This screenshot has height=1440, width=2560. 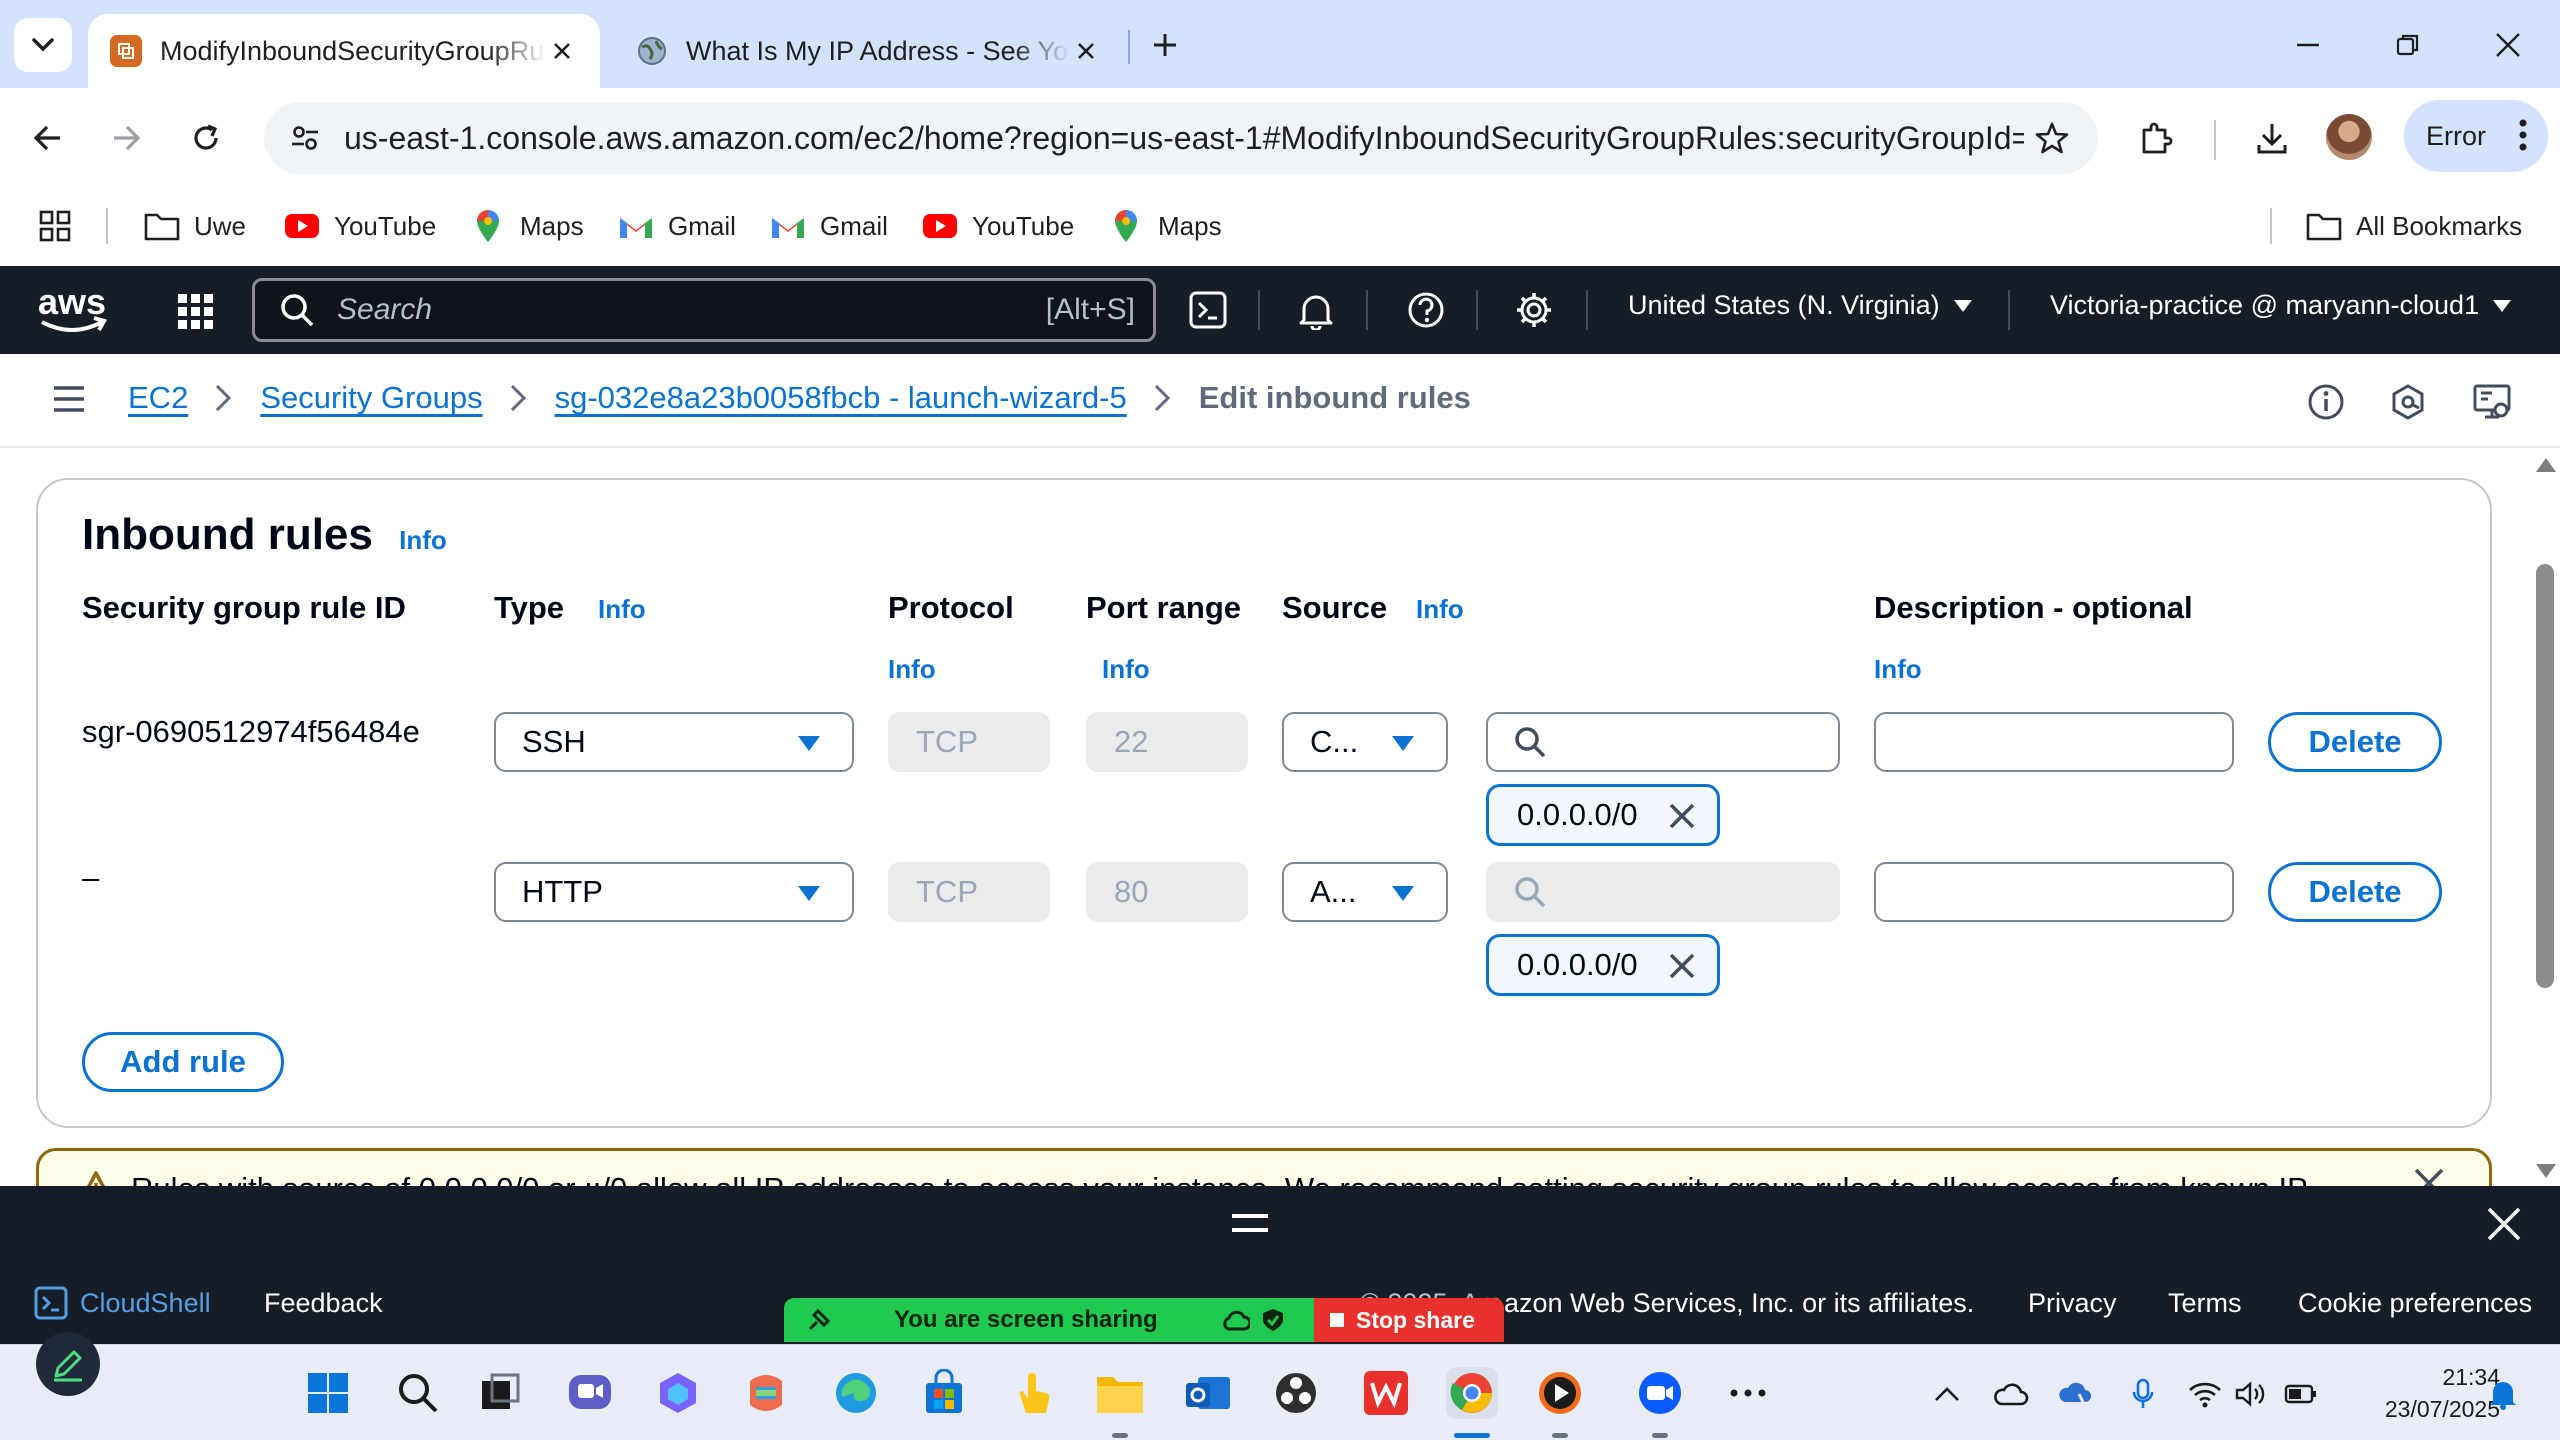 I want to click on apps-button, so click(x=55, y=226).